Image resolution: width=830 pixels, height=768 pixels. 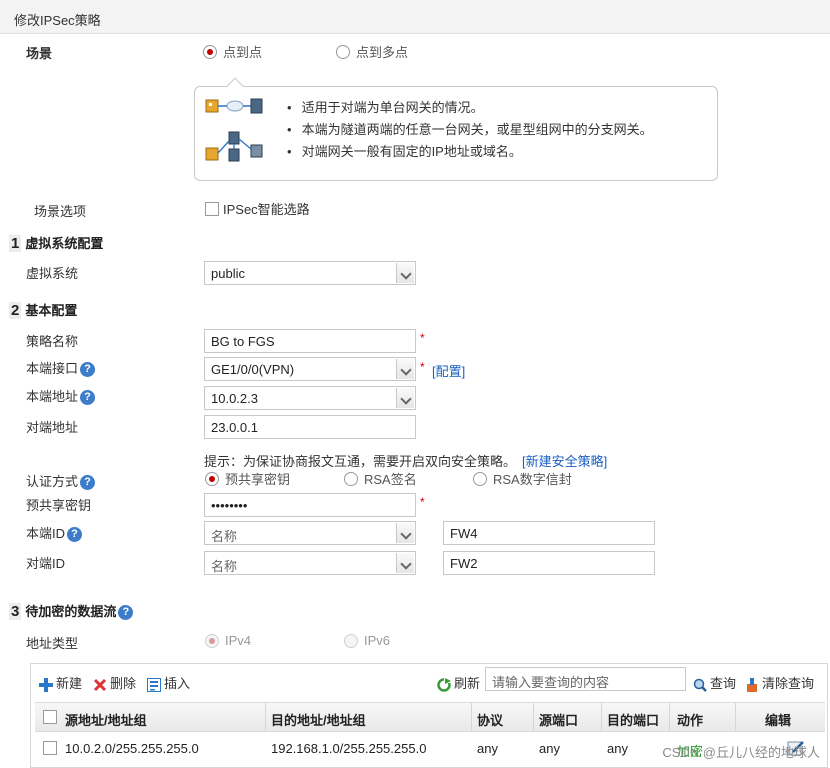 What do you see at coordinates (258, 479) in the screenshot?
I see `auth-option-label: 预共享密钥` at bounding box center [258, 479].